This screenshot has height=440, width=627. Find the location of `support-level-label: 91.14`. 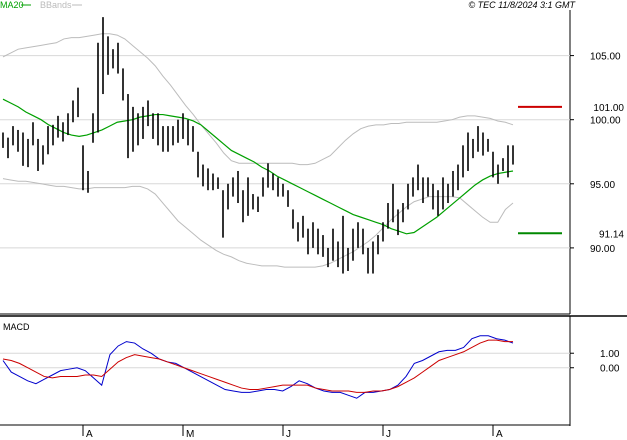

support-level-label: 91.14 is located at coordinates (611, 234).